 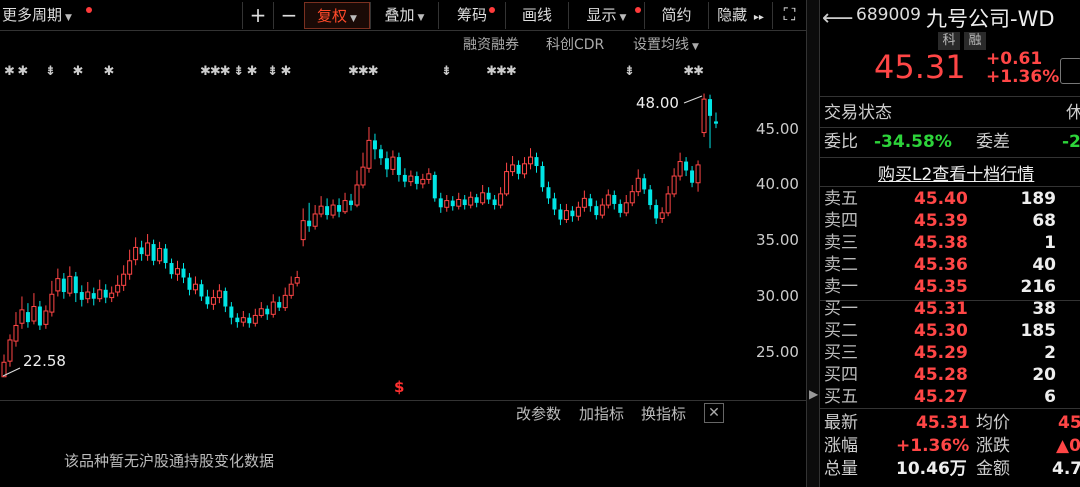 What do you see at coordinates (838, 18) in the screenshot?
I see `back-arrow-icon: ⟵` at bounding box center [838, 18].